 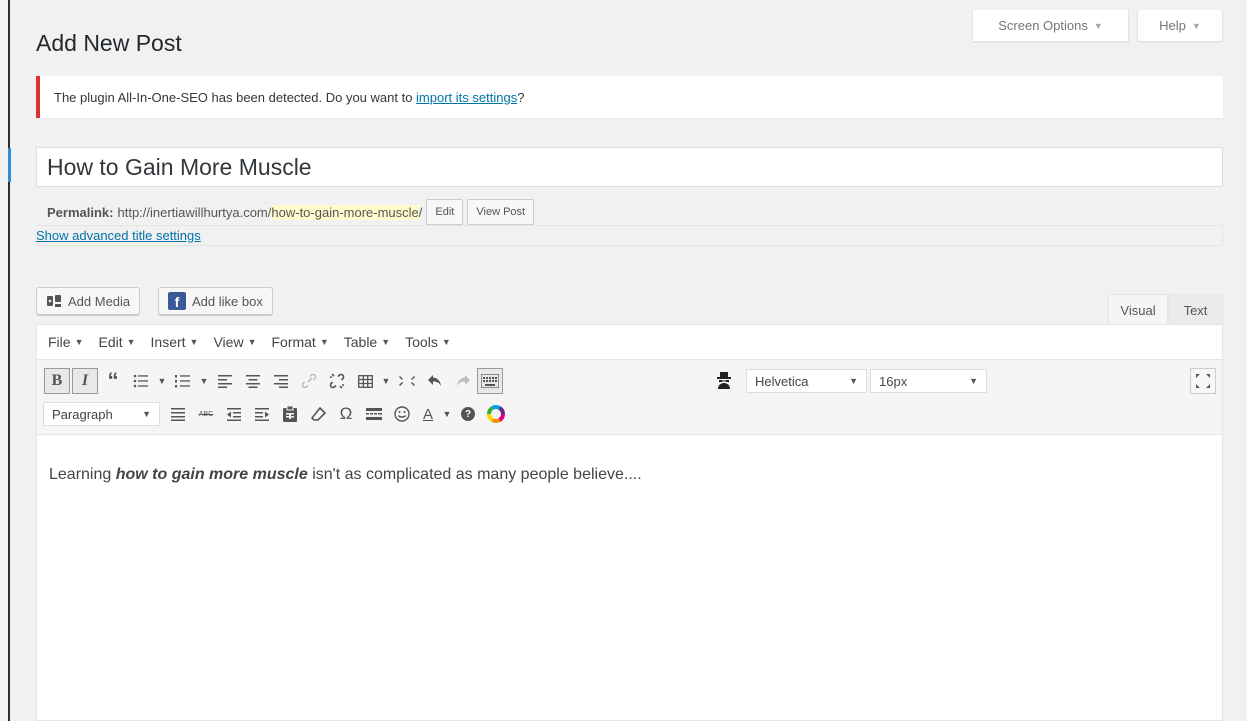 I want to click on add-like-box-button: f Add like box, so click(x=215, y=301).